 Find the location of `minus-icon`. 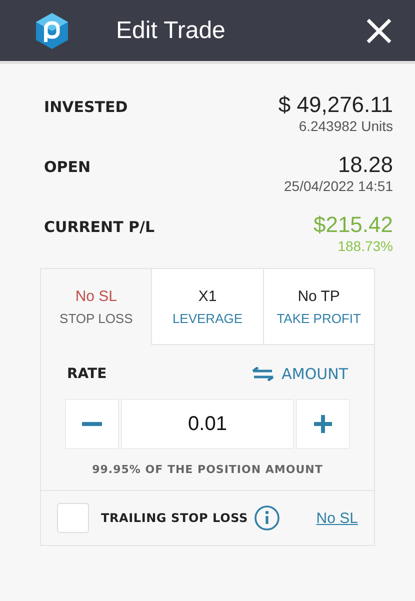

minus-icon is located at coordinates (92, 424).